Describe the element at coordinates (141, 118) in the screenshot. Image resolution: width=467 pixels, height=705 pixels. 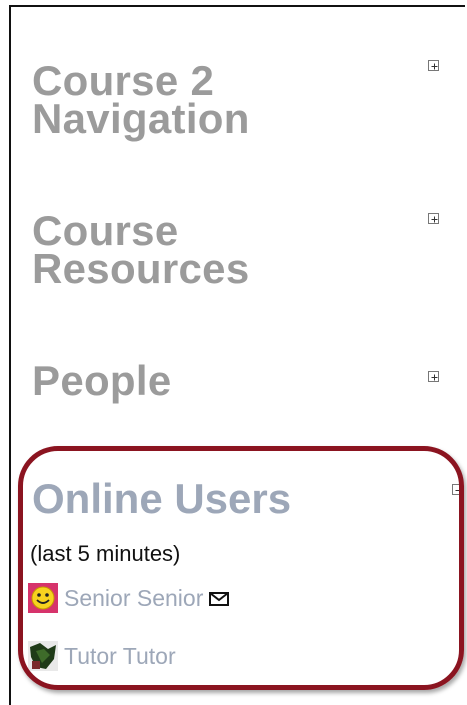
I see `title-line: Navigation` at that location.